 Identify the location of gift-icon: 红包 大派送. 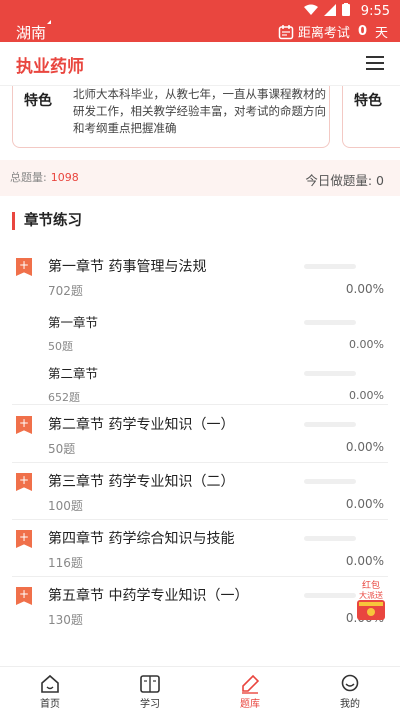
(371, 599).